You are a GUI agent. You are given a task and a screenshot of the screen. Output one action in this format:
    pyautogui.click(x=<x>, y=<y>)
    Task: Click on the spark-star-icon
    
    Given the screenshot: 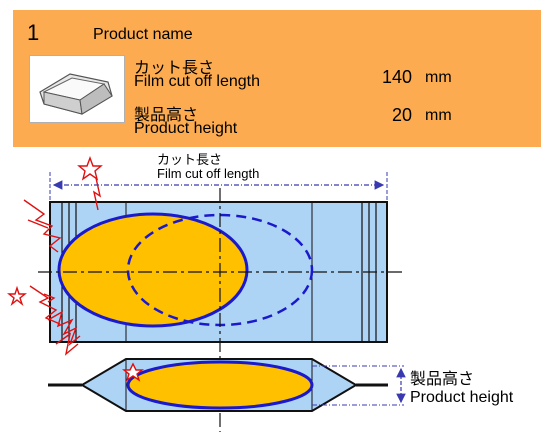 What is the action you would take?
    pyautogui.click(x=90, y=168)
    